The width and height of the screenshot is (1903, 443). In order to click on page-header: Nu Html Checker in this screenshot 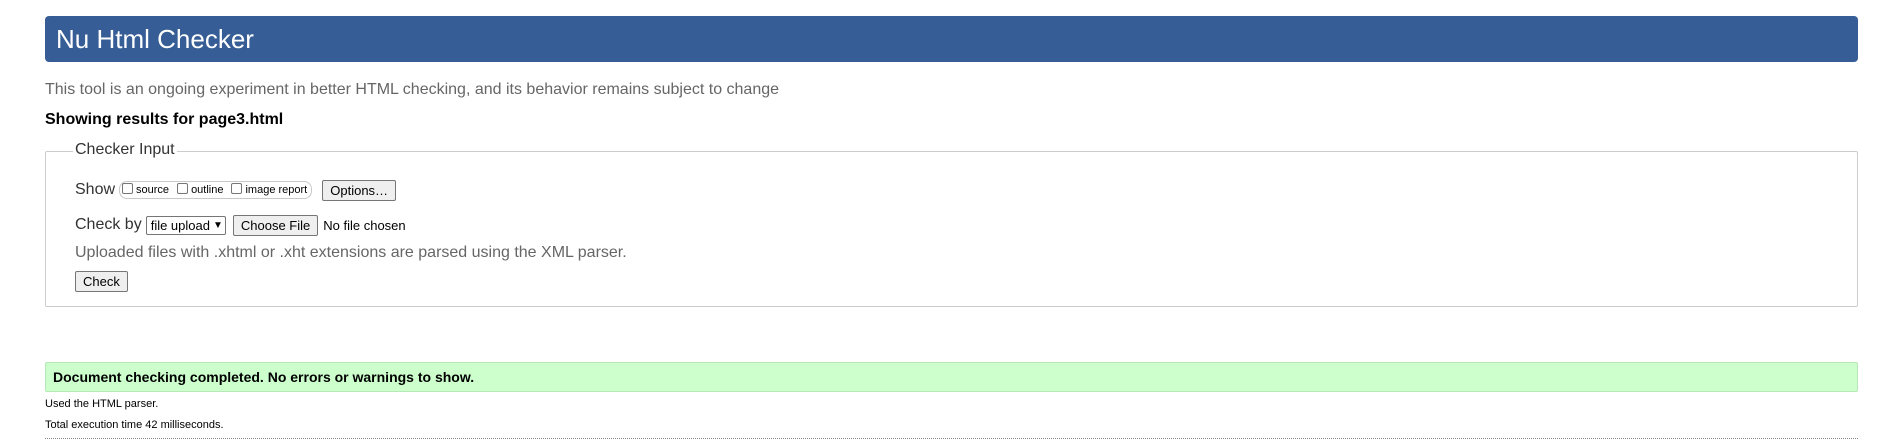, I will do `click(951, 39)`.